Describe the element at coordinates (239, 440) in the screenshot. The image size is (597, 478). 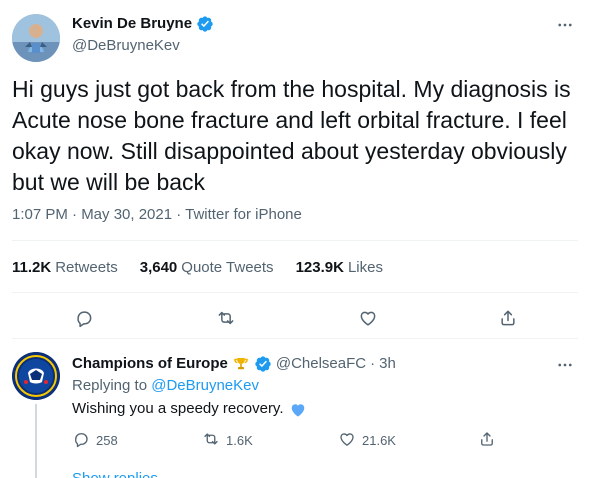
I see `retweet-count: 1.6K` at that location.